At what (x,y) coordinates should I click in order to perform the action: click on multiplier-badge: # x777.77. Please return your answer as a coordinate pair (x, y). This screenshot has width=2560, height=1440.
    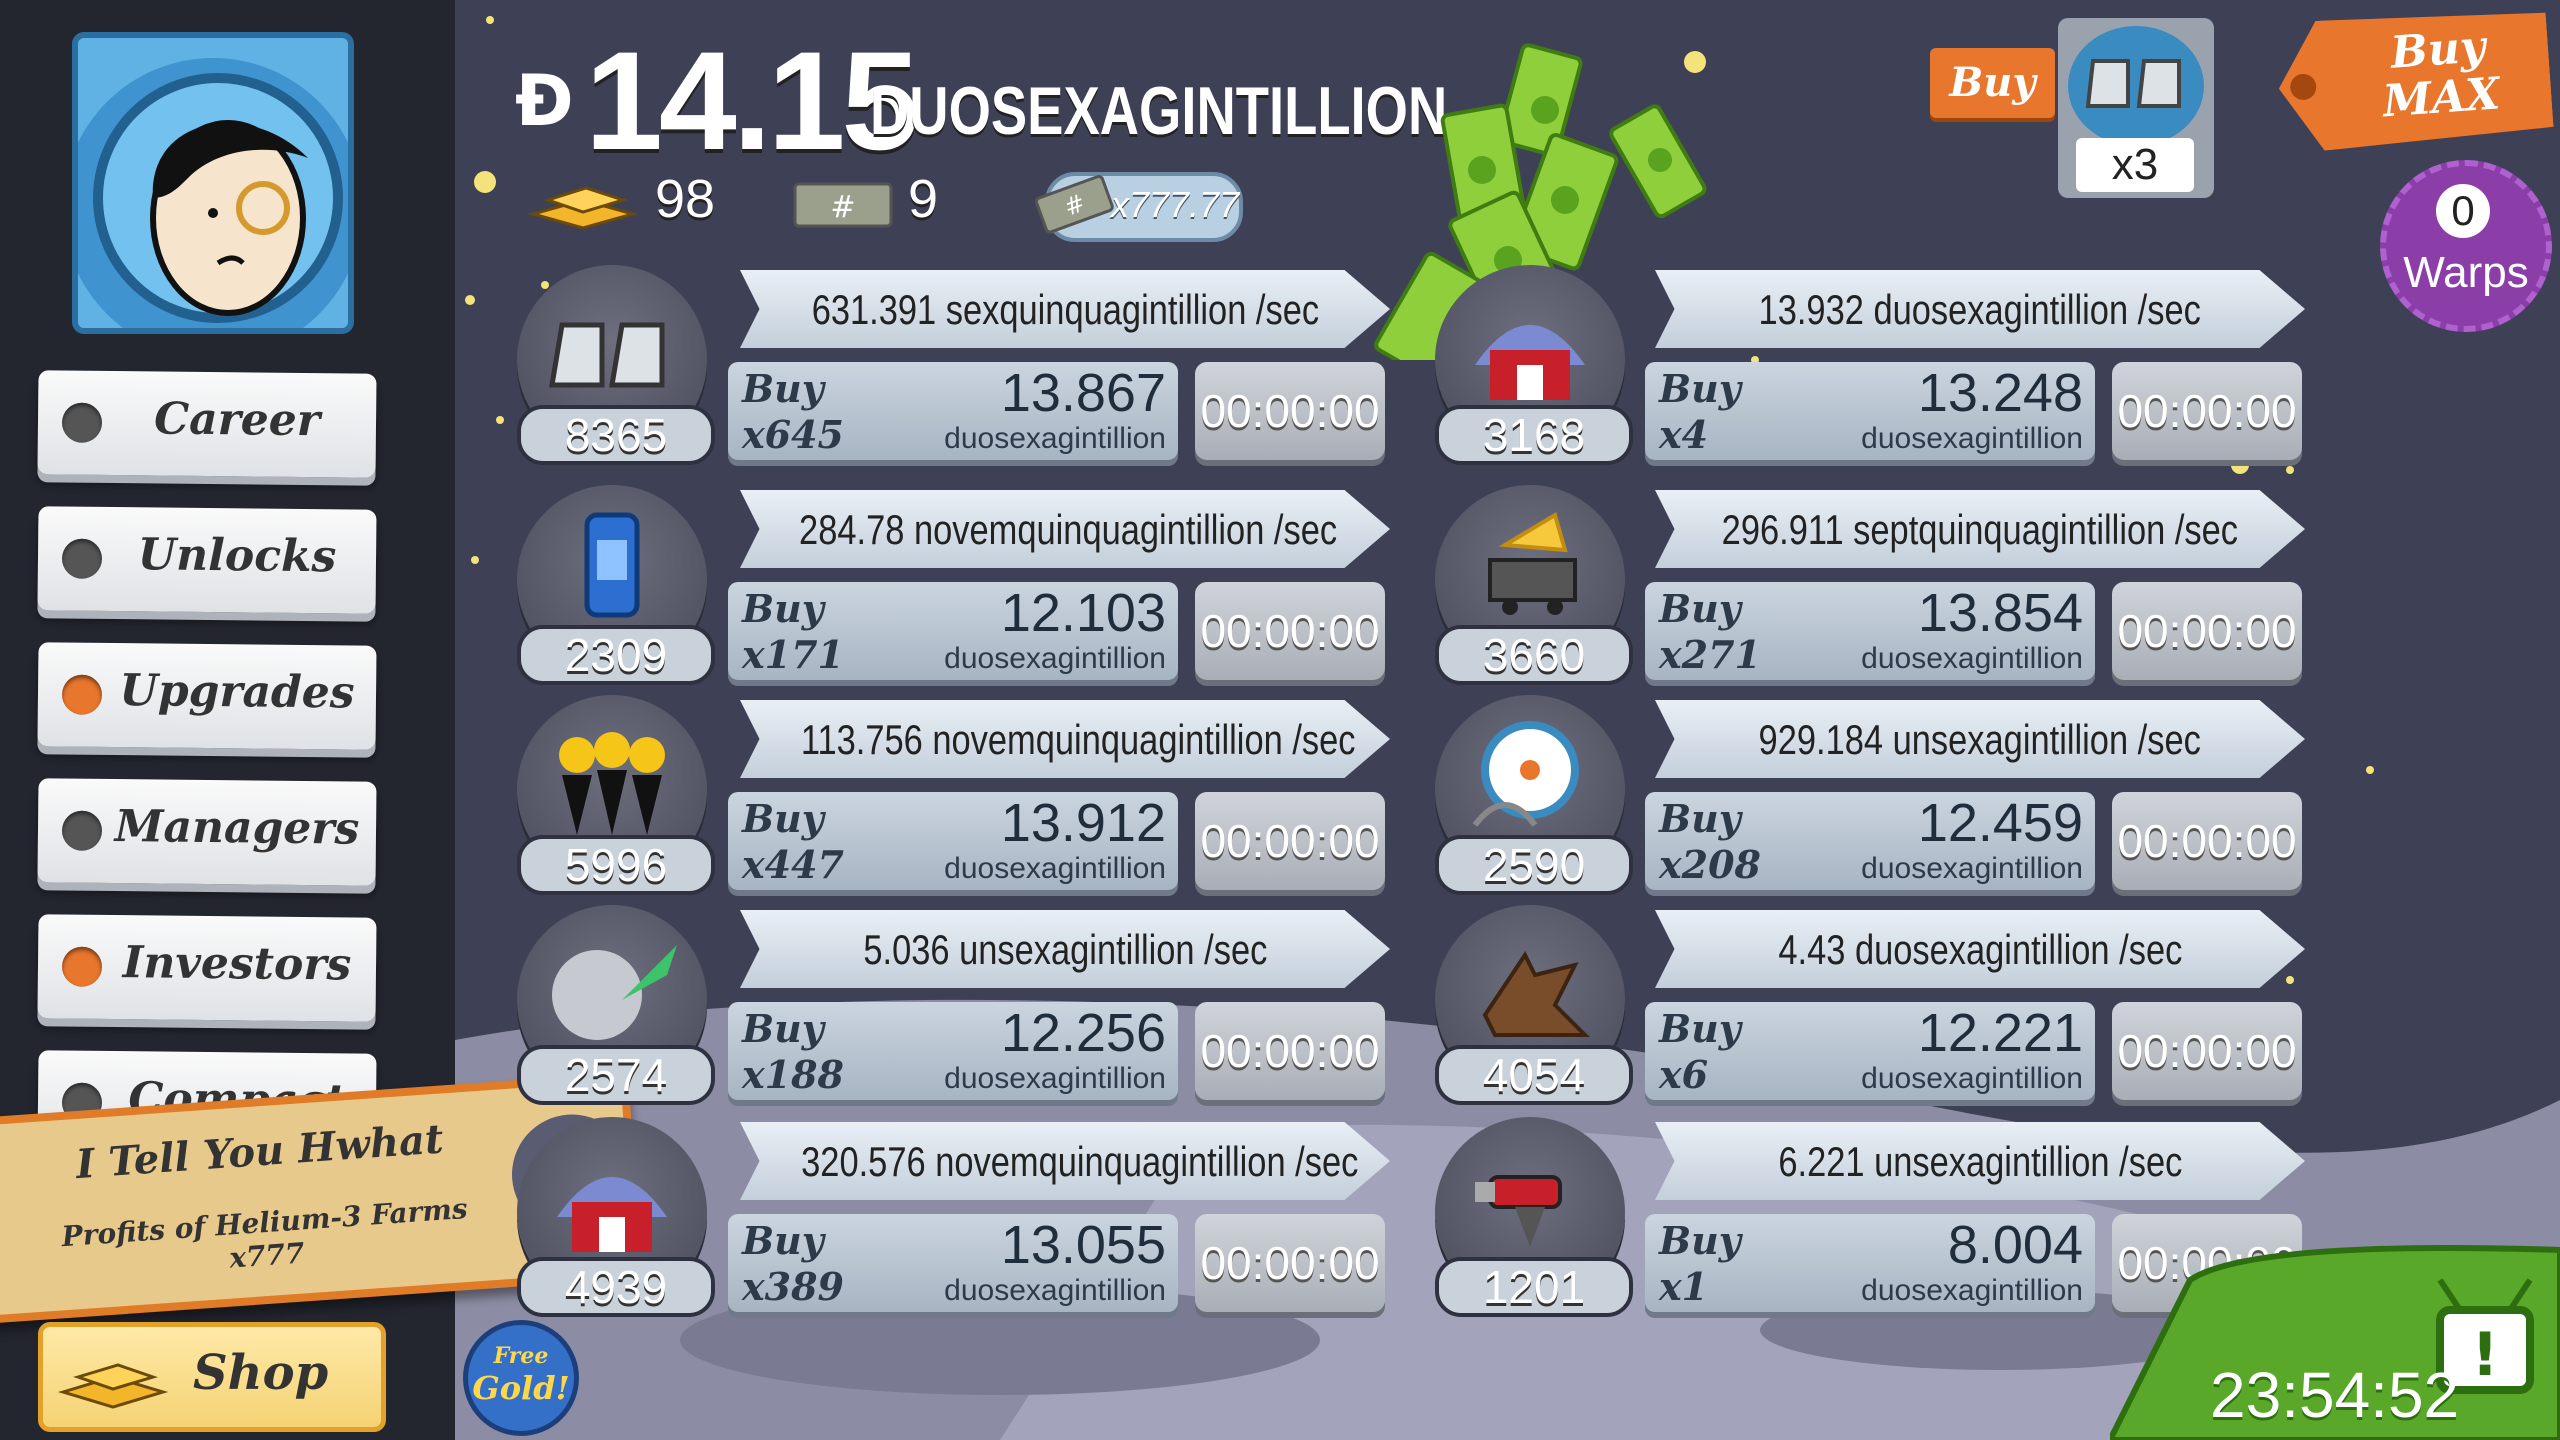
    Looking at the image, I should click on (1138, 207).